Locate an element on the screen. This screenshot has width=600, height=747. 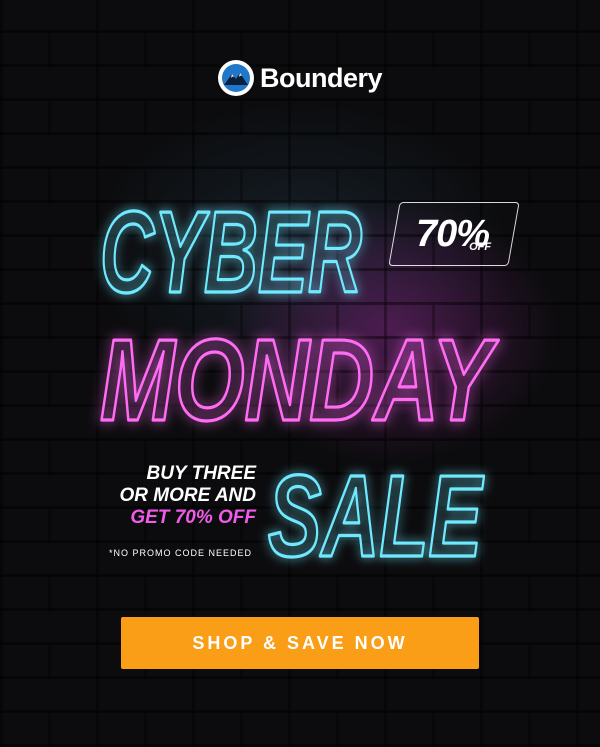
discount-badge: 70% OFF is located at coordinates (454, 234).